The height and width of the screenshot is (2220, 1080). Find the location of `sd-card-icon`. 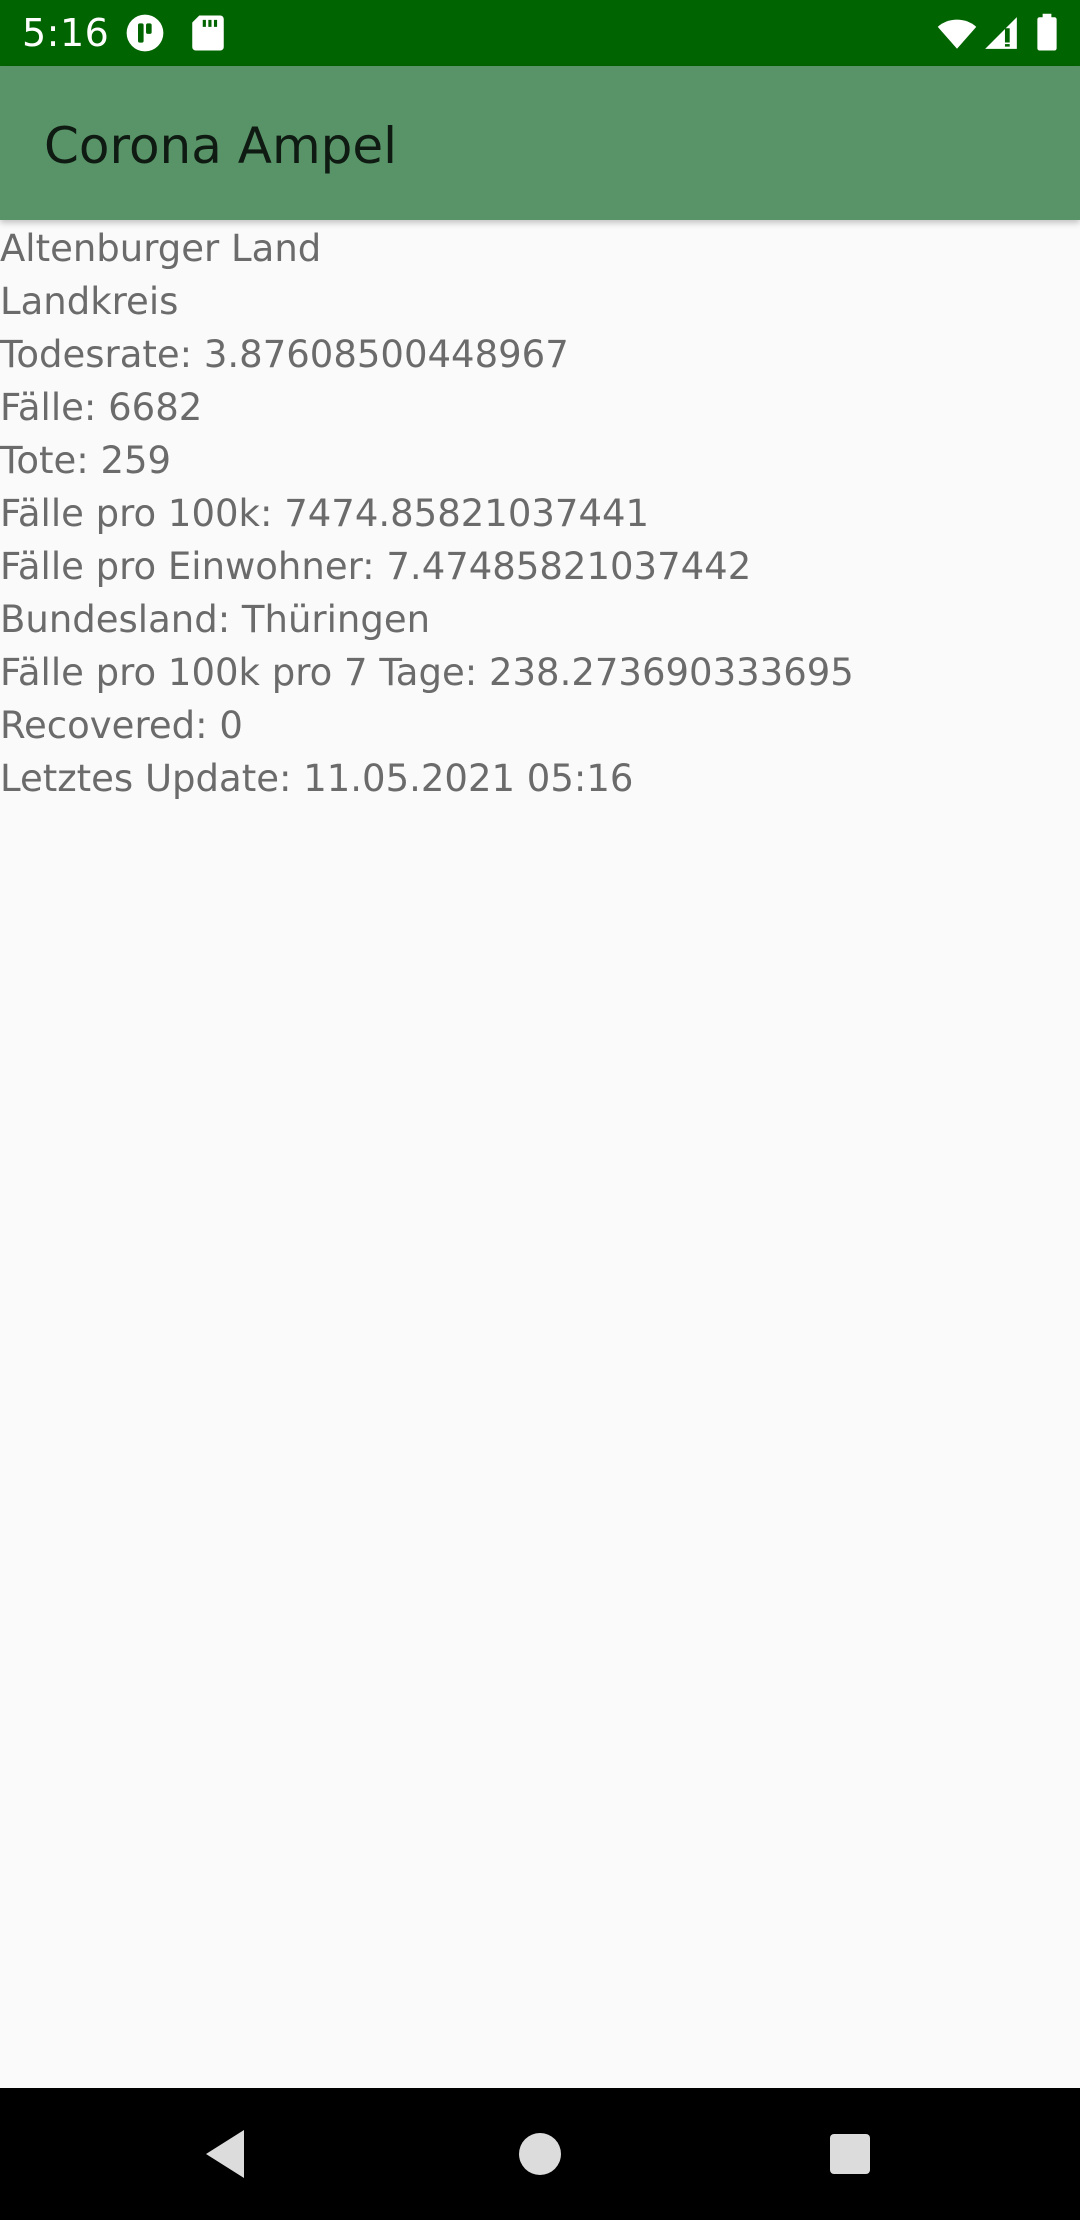

sd-card-icon is located at coordinates (208, 33).